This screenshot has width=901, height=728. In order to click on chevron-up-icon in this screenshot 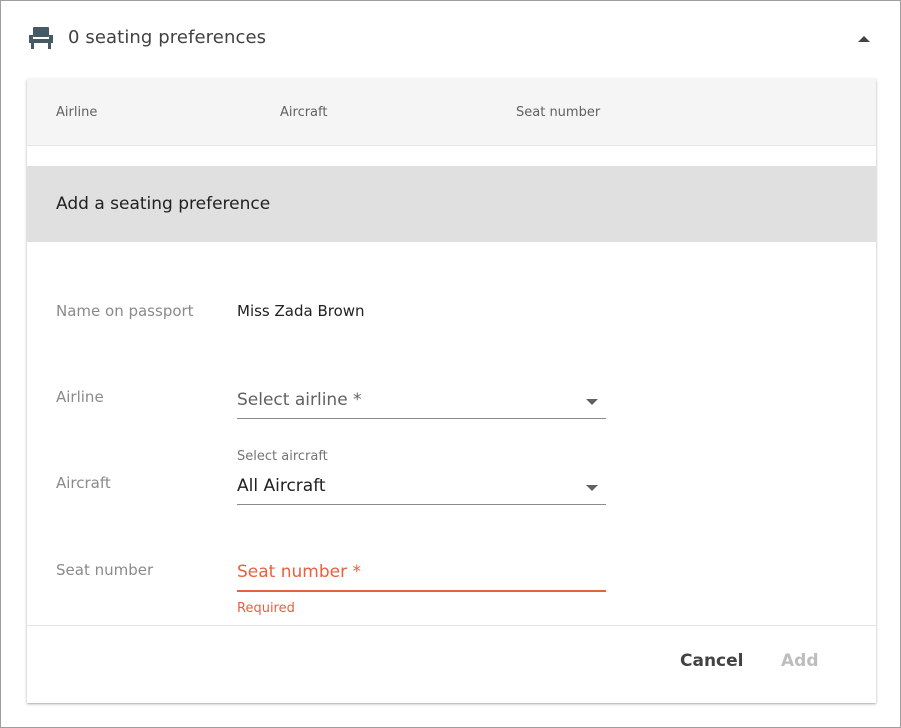, I will do `click(864, 39)`.